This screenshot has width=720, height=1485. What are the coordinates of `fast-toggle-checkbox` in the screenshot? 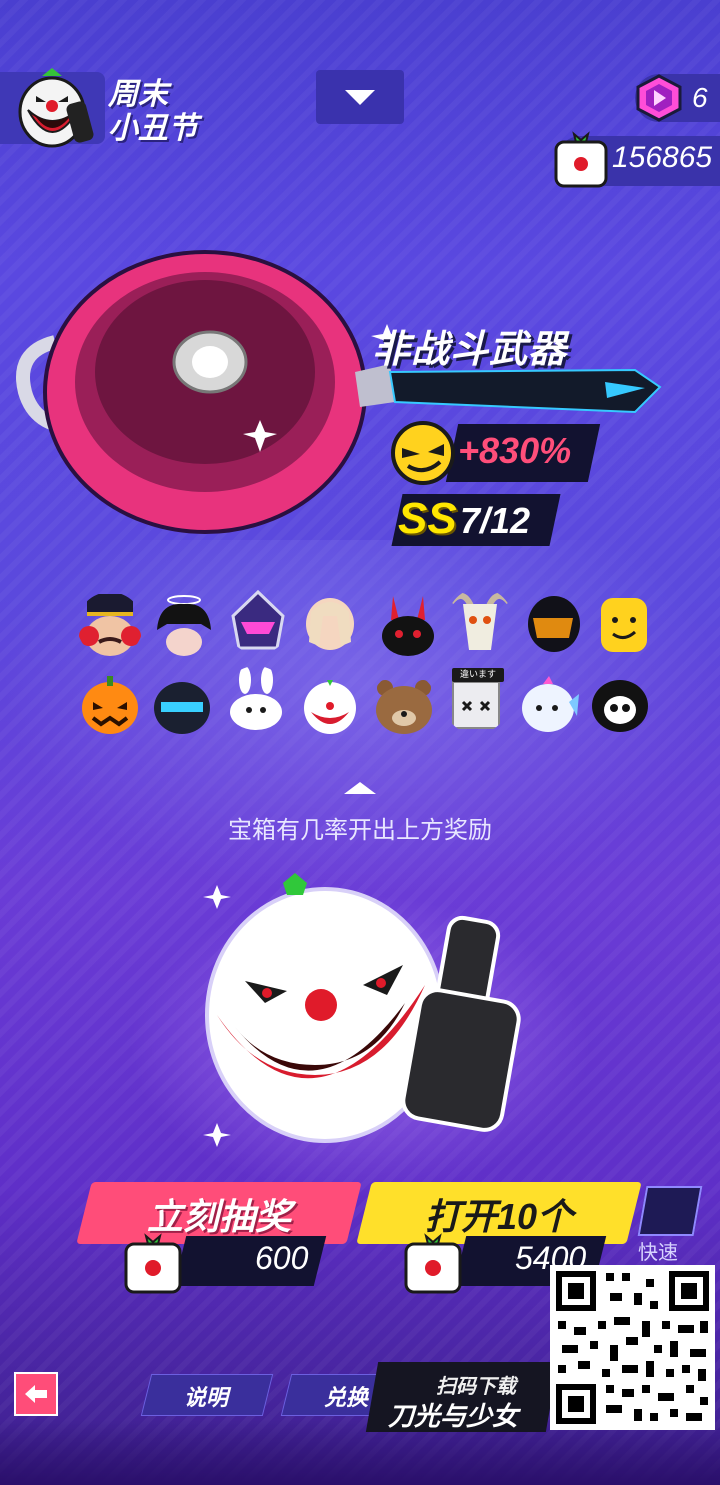 It's located at (670, 1211).